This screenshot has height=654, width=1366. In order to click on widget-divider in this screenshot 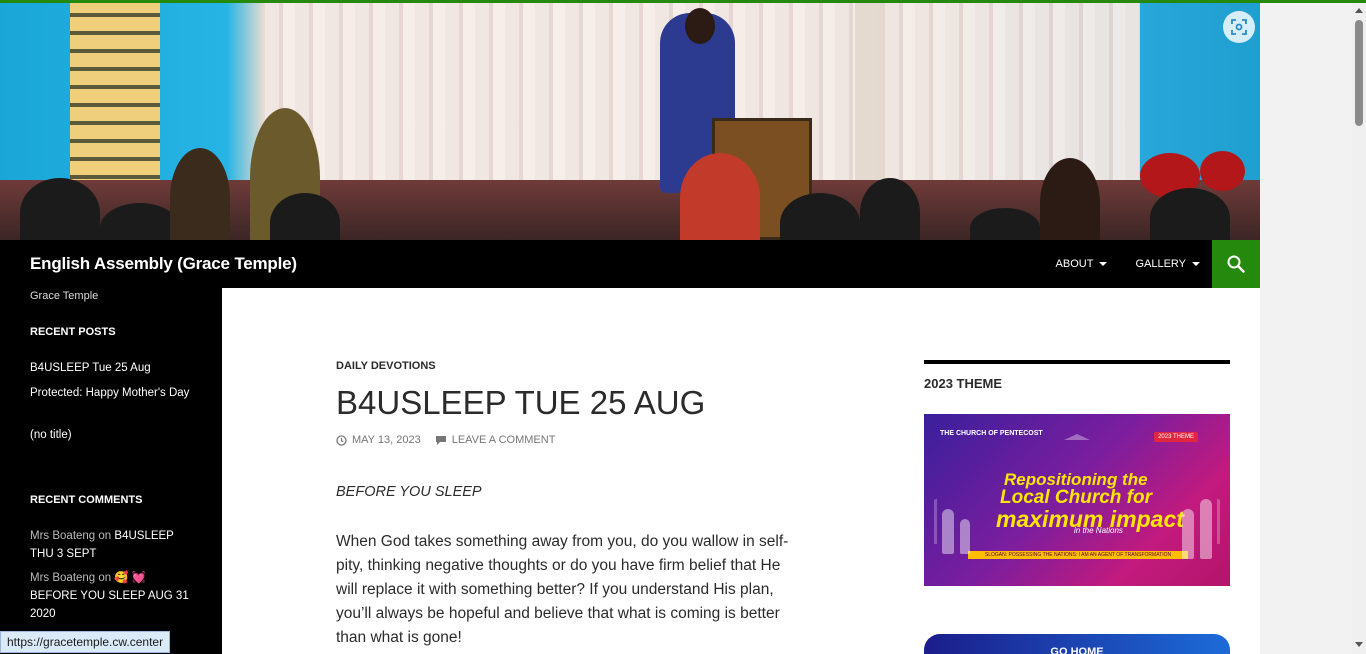, I will do `click(1077, 362)`.